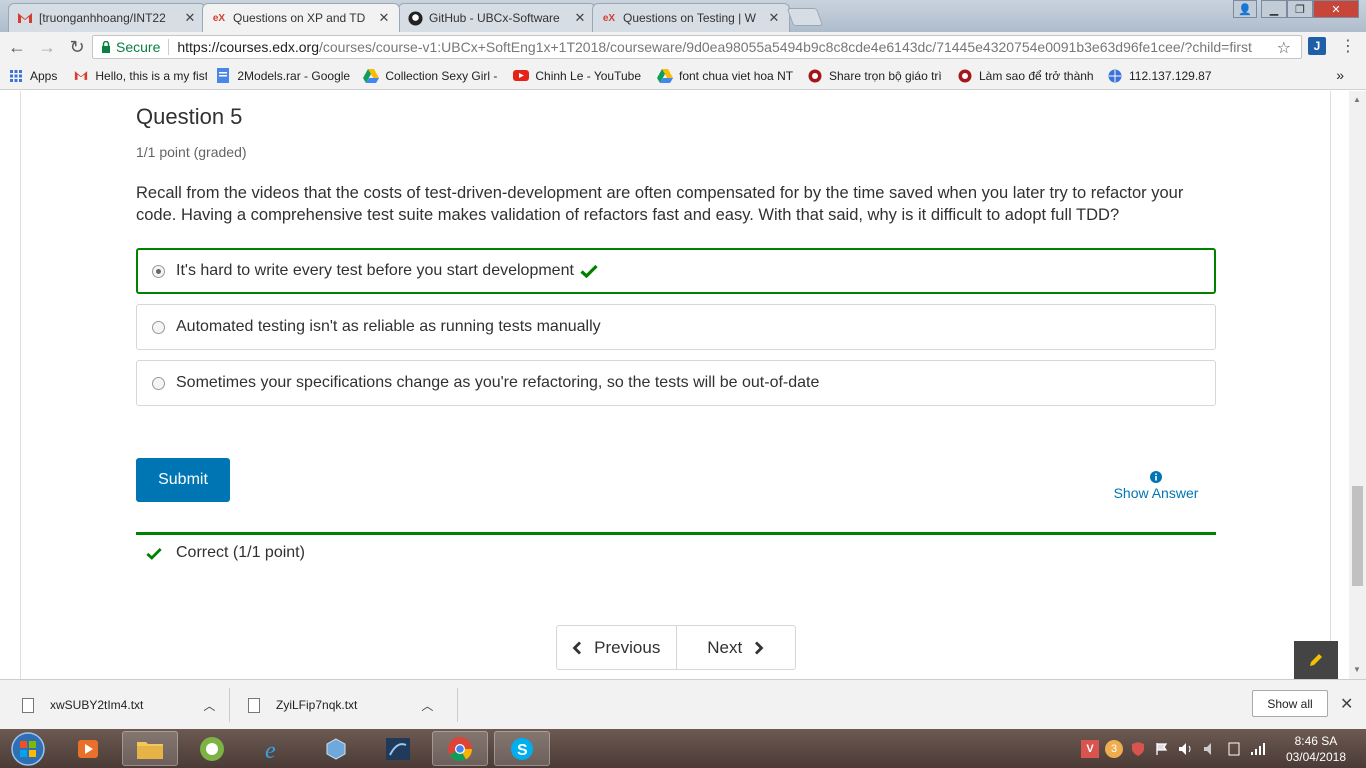 The height and width of the screenshot is (768, 1366). I want to click on bookmark-youtube: Chinh Le - YouTube, so click(577, 75).